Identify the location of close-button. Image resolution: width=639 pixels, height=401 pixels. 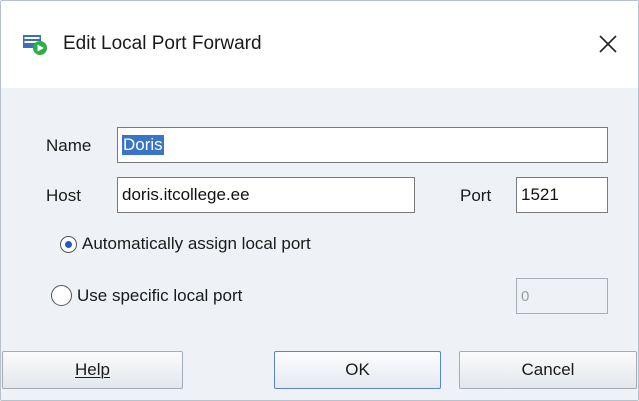
(608, 44).